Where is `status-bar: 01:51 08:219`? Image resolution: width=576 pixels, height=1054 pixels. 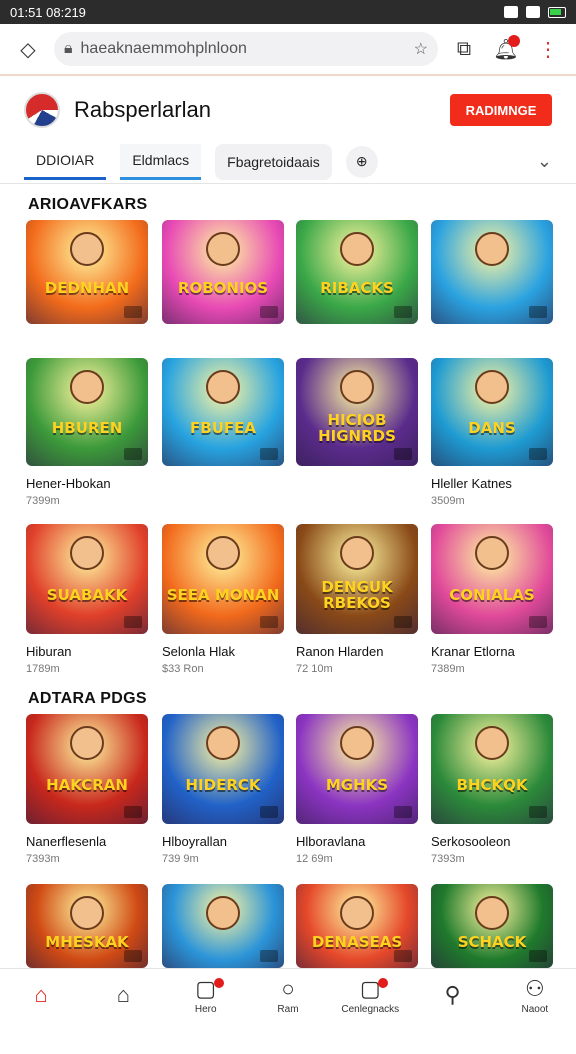 status-bar: 01:51 08:219 is located at coordinates (288, 12).